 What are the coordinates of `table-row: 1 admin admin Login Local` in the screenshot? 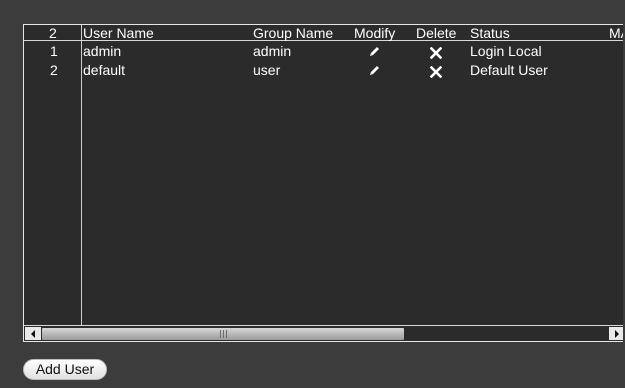 It's located at (323, 52).